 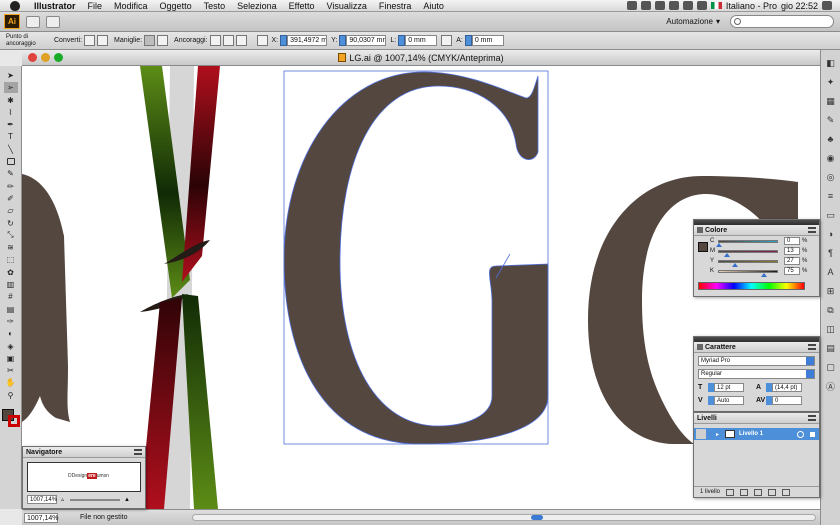 I want to click on magenta-slider-row: M 13 %, so click(x=756, y=251).